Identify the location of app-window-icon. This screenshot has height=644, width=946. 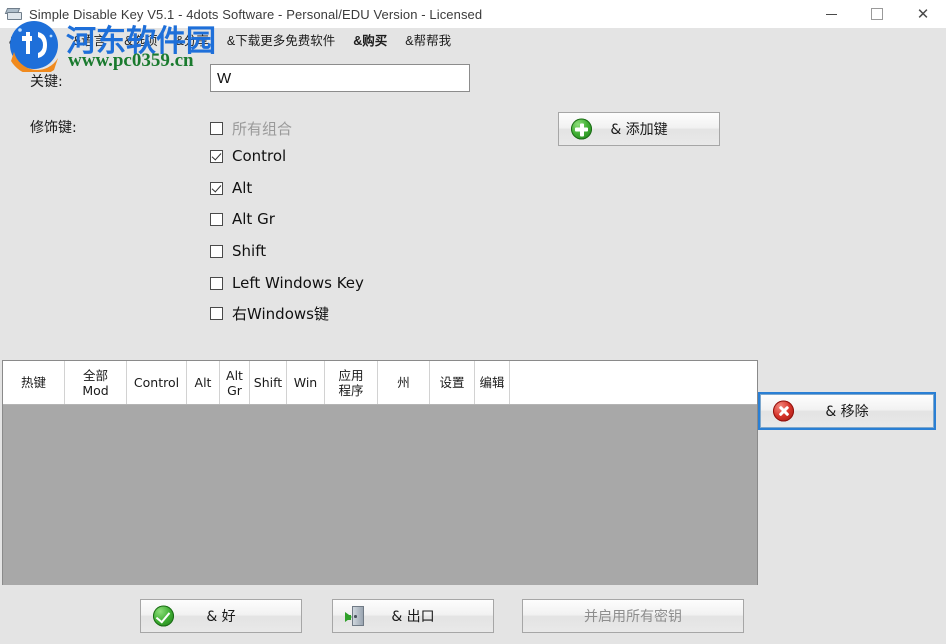
(14, 14).